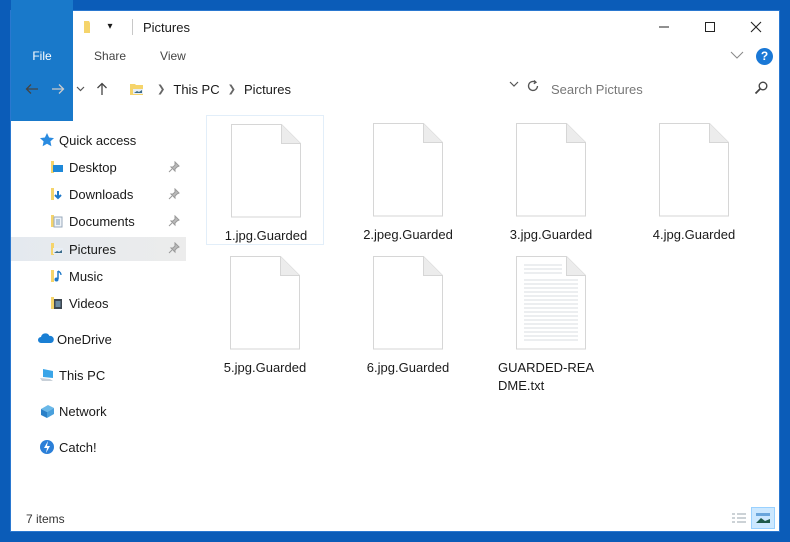 This screenshot has height=542, width=790. What do you see at coordinates (408, 234) in the screenshot?
I see `file-name: 2.jpeg.Guarded` at bounding box center [408, 234].